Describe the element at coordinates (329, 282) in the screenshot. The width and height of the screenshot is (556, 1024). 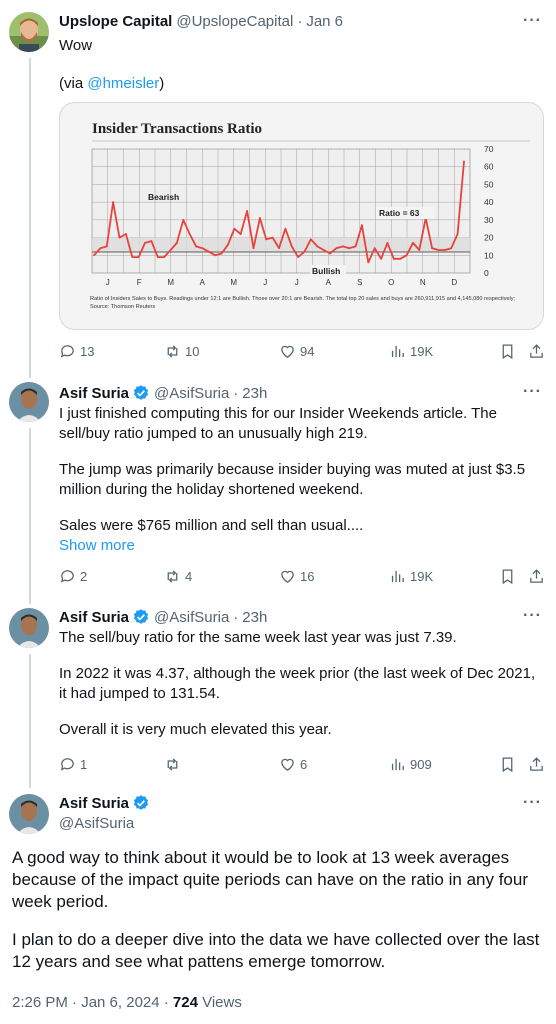
I see `x-tick-label: A` at that location.